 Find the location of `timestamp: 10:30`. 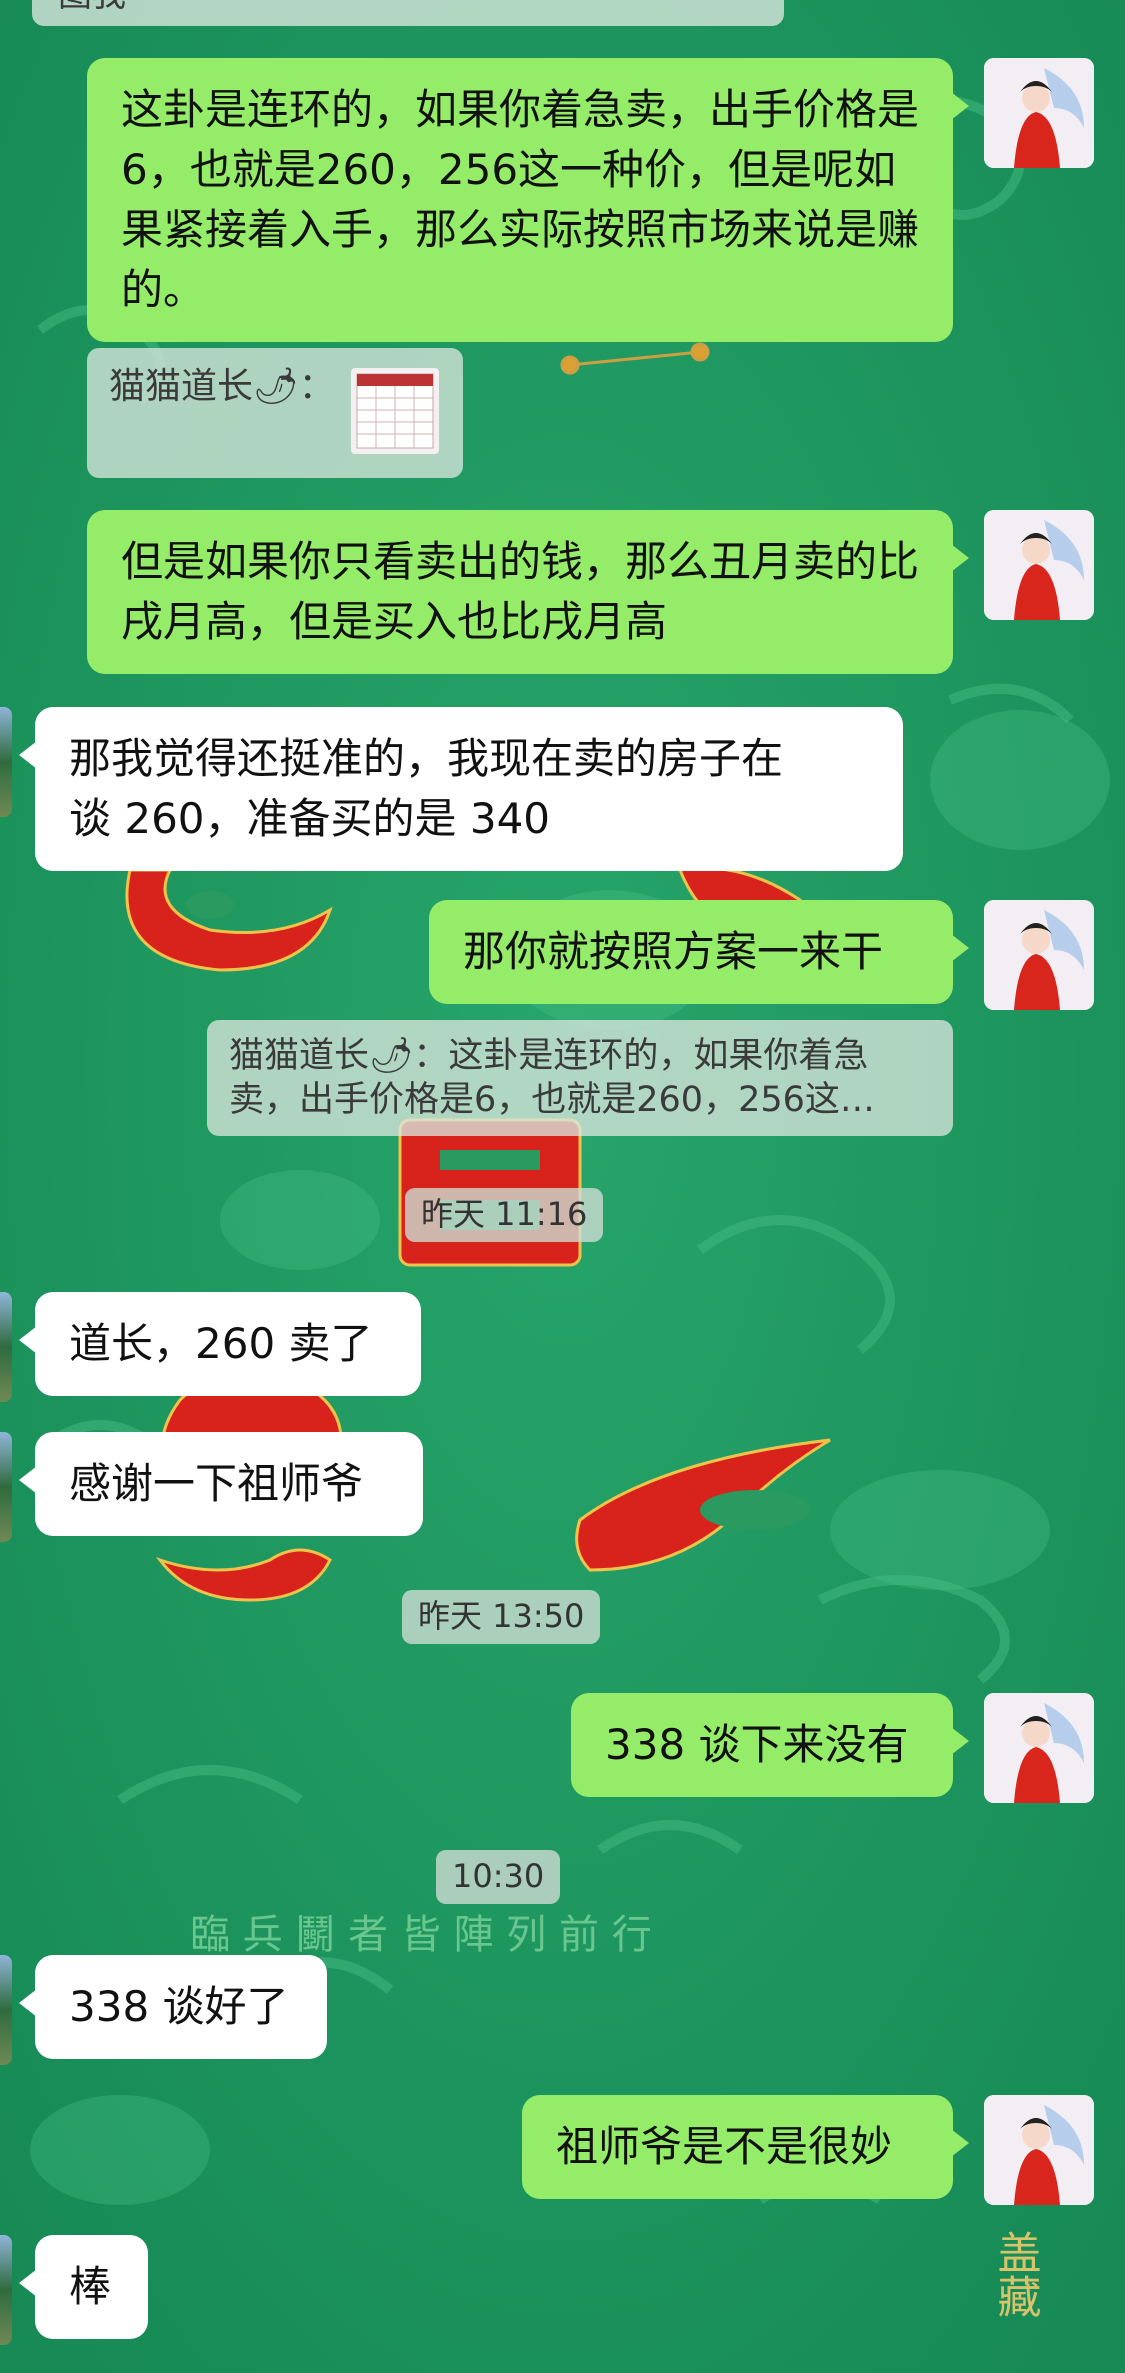

timestamp: 10:30 is located at coordinates (498, 1877).